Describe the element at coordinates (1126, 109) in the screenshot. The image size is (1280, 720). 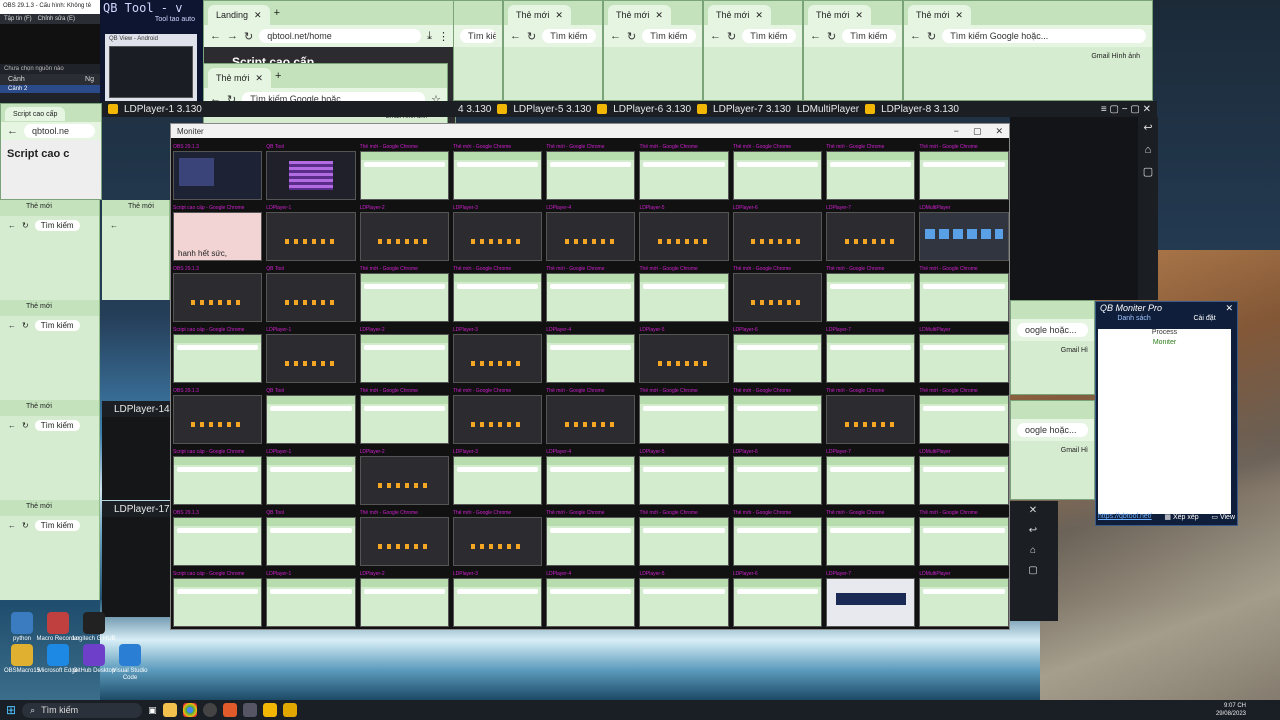
I see `window-controls-icon: ≡ ▢ − ▢ ✕` at that location.